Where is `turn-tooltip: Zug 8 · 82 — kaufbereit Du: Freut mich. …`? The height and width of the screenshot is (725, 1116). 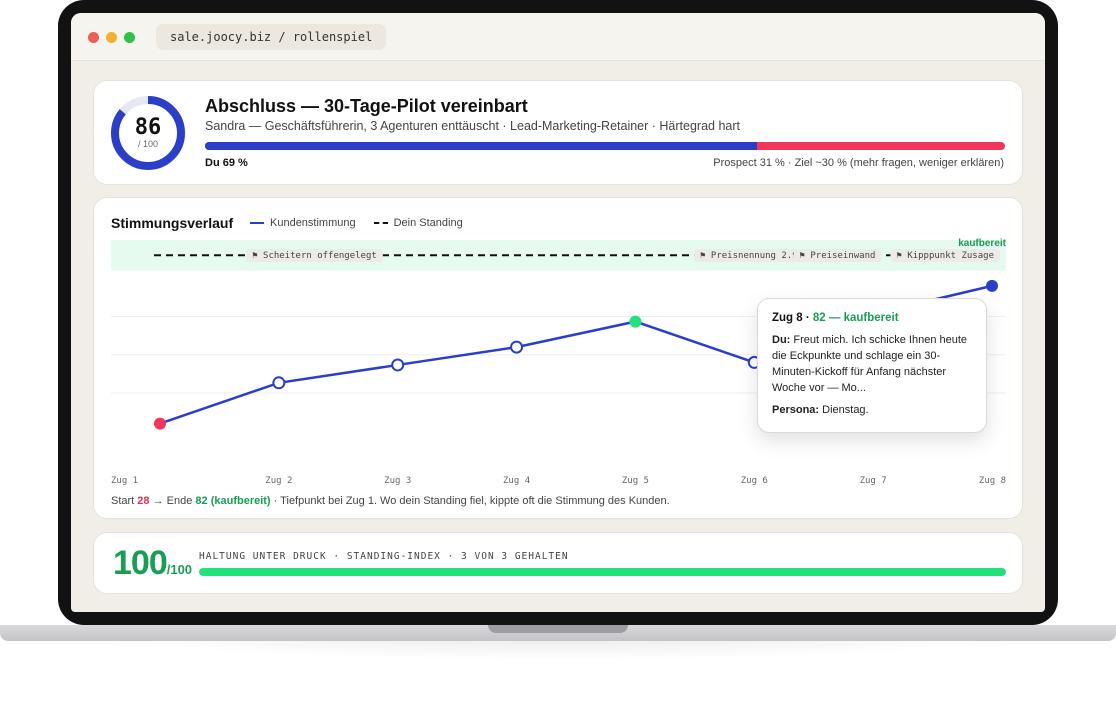
turn-tooltip: Zug 8 · 82 — kaufbereit Du: Freut mich. … is located at coordinates (872, 365).